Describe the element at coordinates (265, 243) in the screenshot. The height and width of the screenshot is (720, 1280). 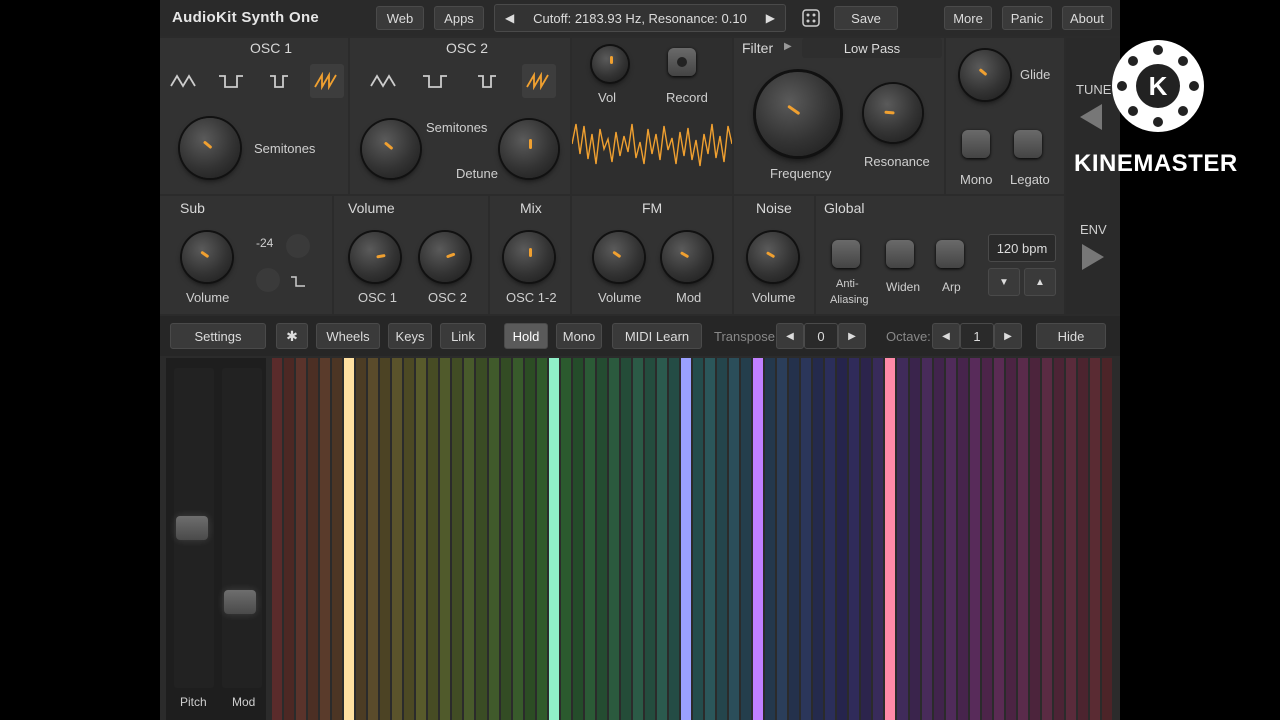
I see `sub-octave-label: -24` at that location.